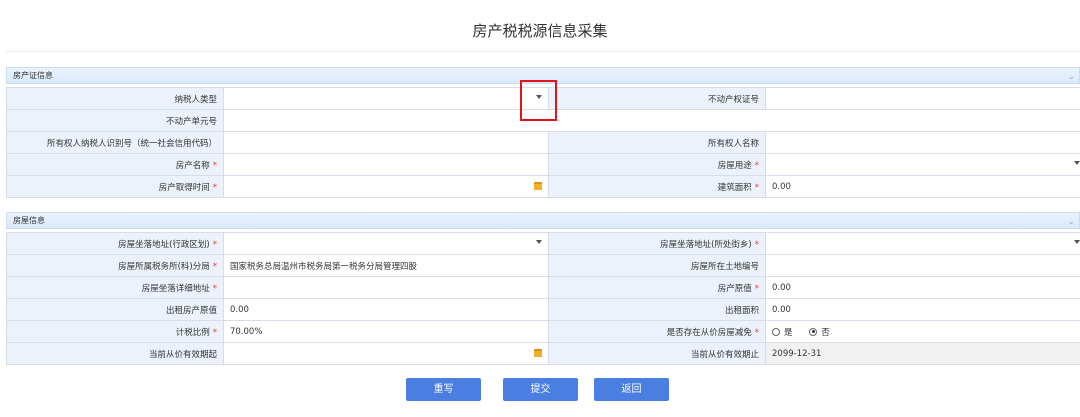  What do you see at coordinates (386, 186) in the screenshot?
I see `acquire-time-input` at bounding box center [386, 186].